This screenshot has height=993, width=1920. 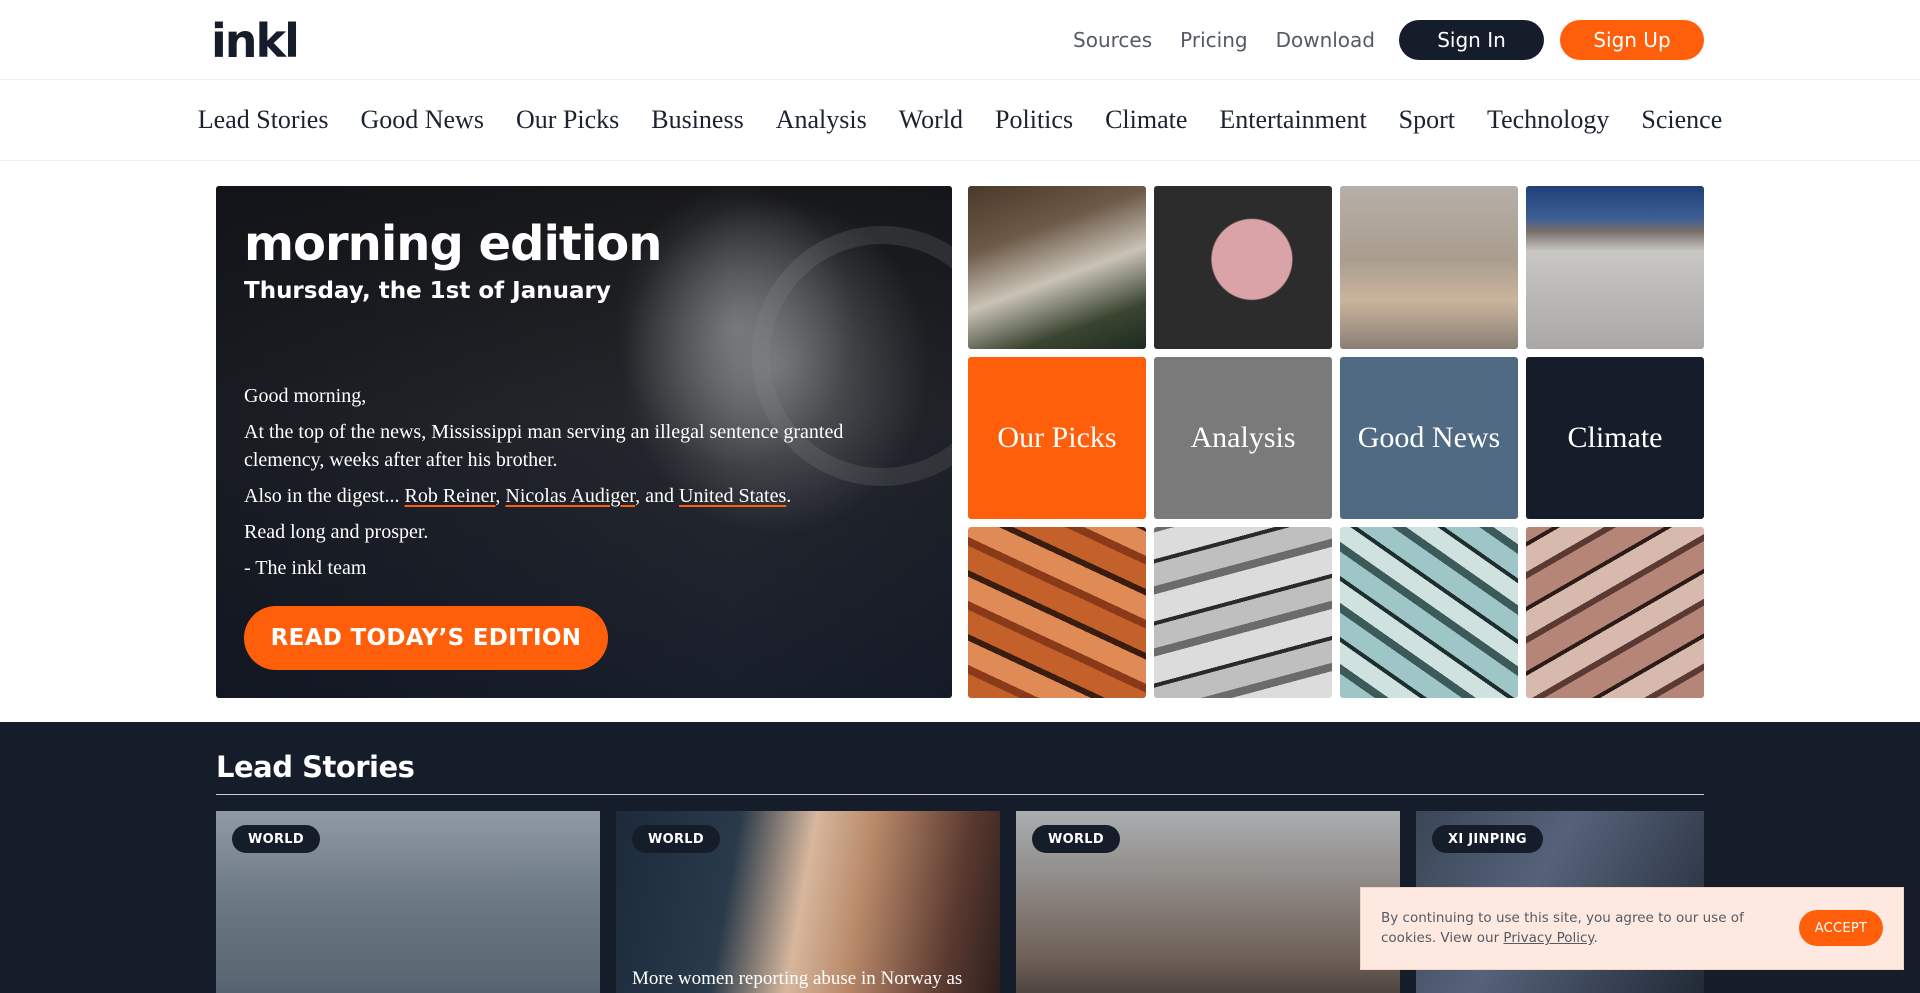 I want to click on category-lead-stories: Lead Stories, so click(x=263, y=120).